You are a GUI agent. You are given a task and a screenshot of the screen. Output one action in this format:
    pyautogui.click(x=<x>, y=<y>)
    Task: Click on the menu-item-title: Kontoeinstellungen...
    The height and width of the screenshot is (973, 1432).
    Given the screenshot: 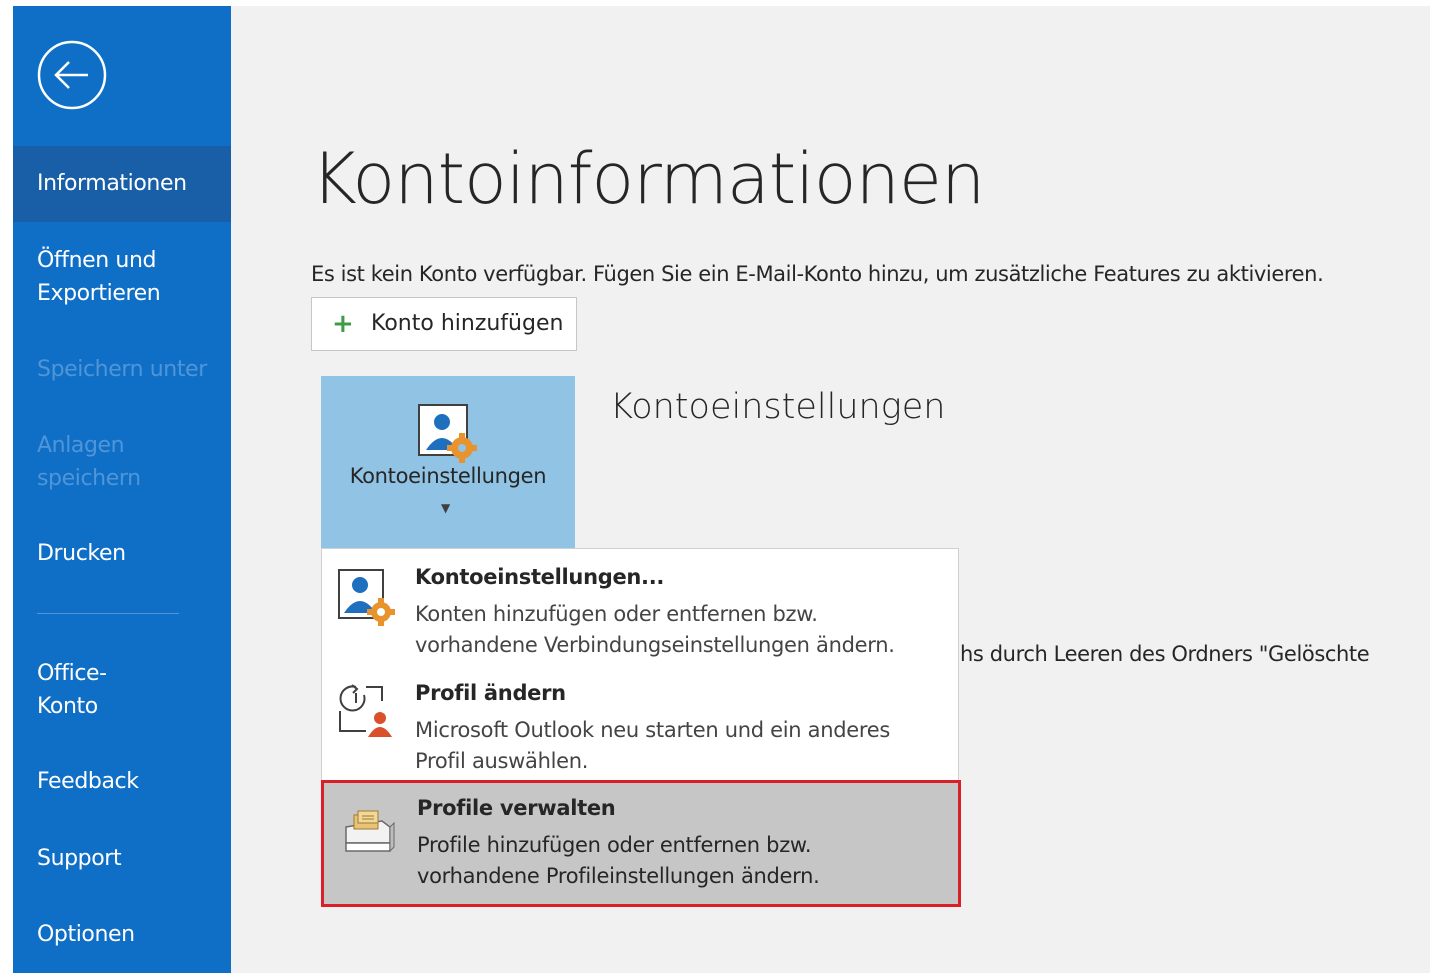 What is the action you would take?
    pyautogui.click(x=540, y=577)
    